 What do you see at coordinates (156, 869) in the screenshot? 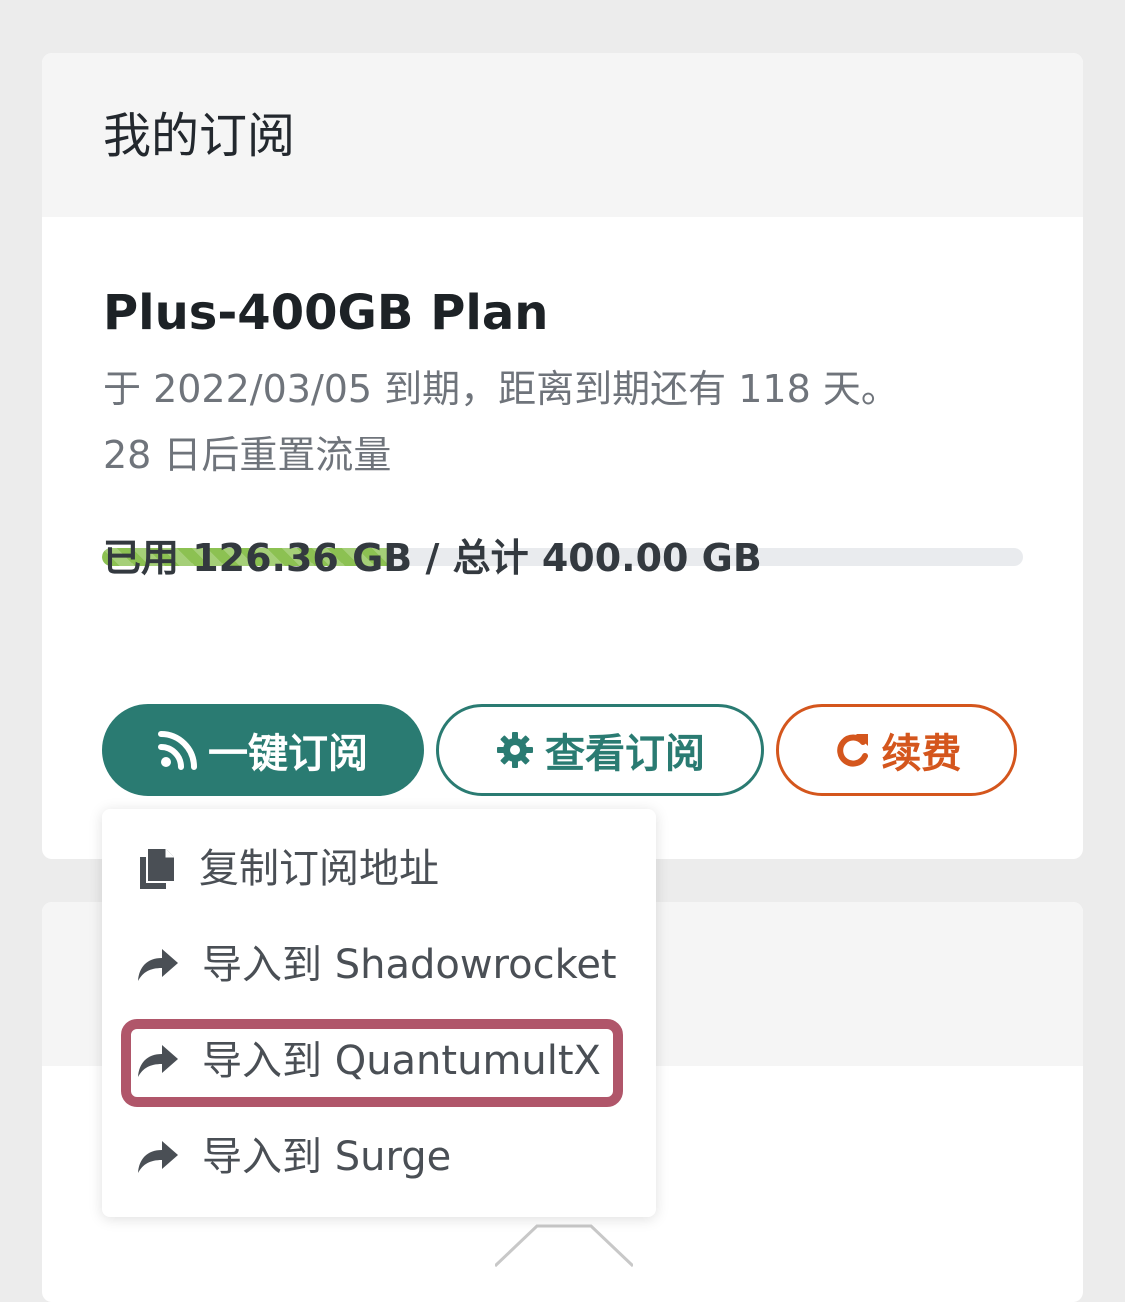
I see `copy-icon` at bounding box center [156, 869].